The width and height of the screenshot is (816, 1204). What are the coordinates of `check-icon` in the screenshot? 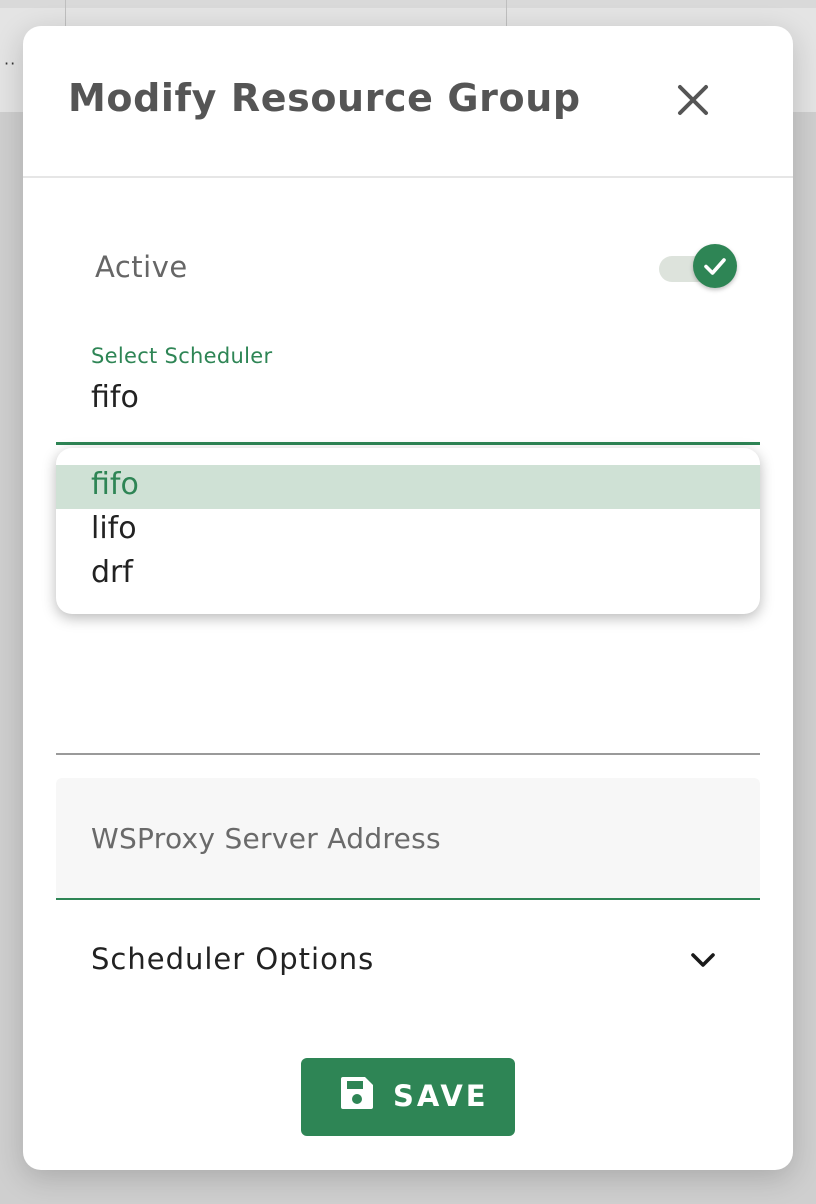 It's located at (715, 266).